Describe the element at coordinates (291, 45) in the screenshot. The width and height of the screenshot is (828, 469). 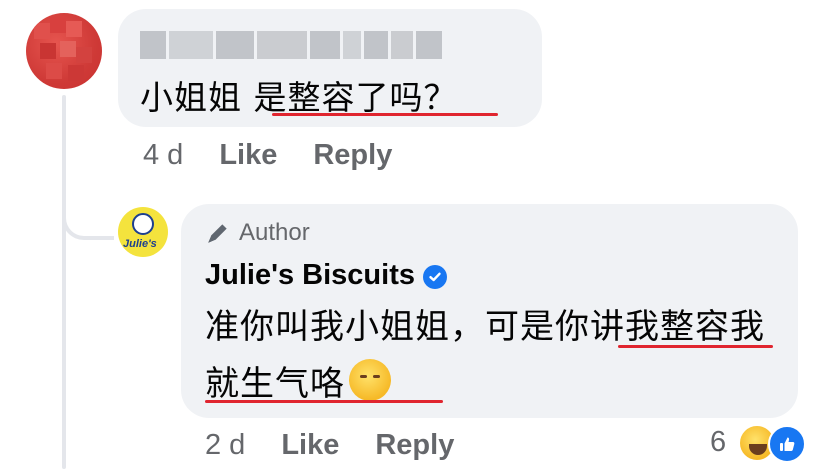
I see `commenter-name-blurred` at that location.